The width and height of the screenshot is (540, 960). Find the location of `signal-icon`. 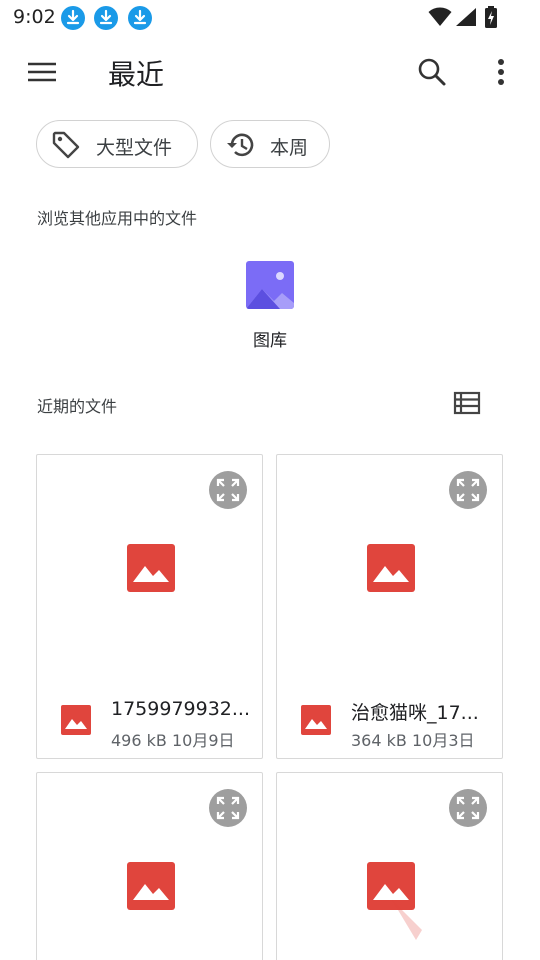

signal-icon is located at coordinates (466, 19).